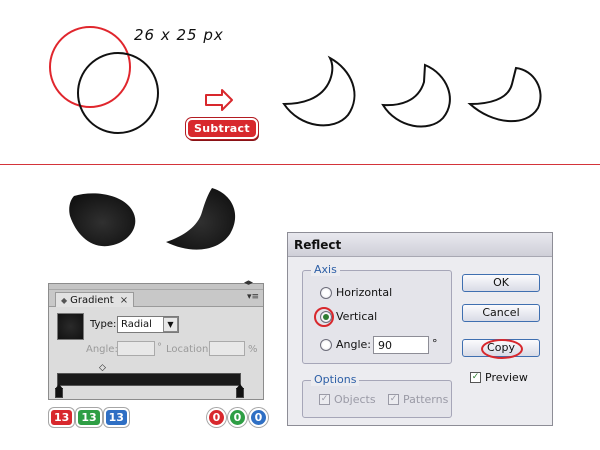 Image resolution: width=600 pixels, height=450 pixels. What do you see at coordinates (92, 300) in the screenshot?
I see `tab-gradient-label: Gradient` at bounding box center [92, 300].